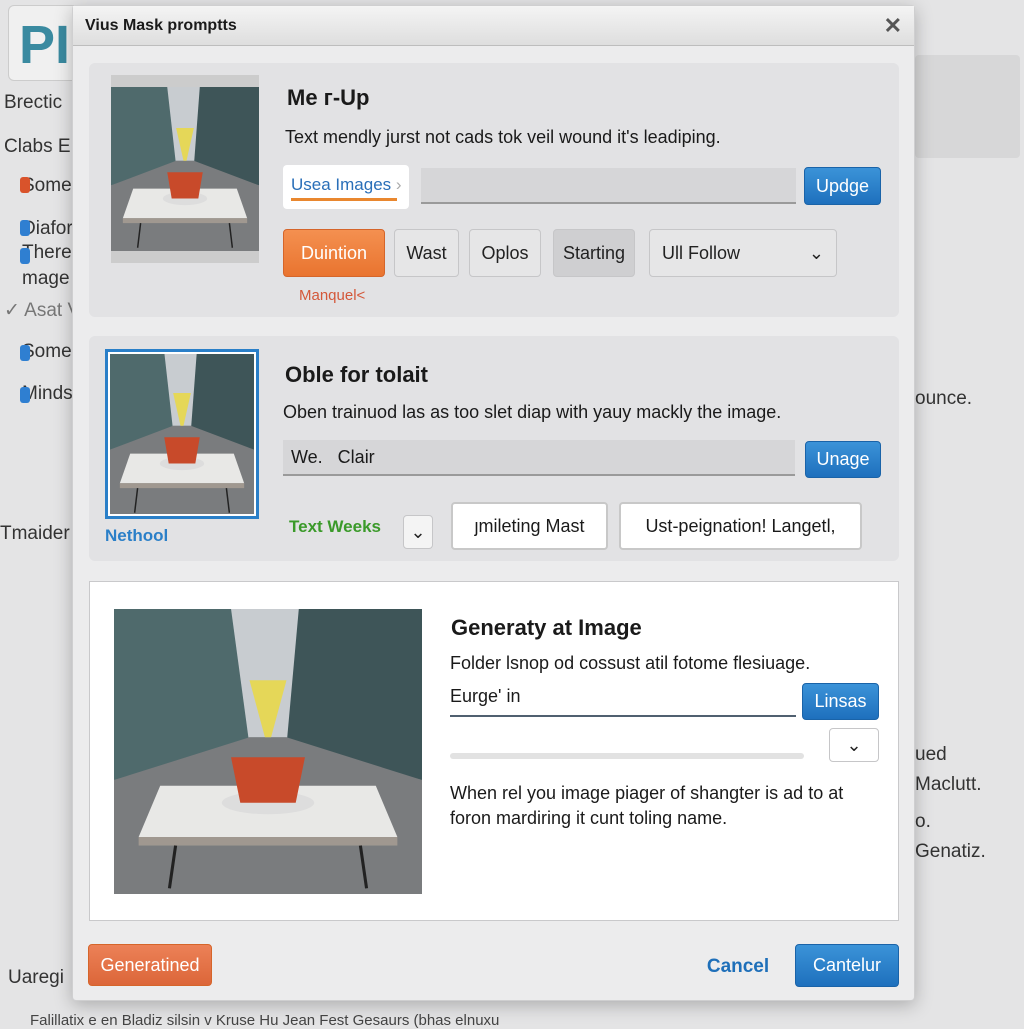 Image resolution: width=1024 pixels, height=1029 pixels. What do you see at coordinates (843, 459) in the screenshot?
I see `usage-button: Unage` at bounding box center [843, 459].